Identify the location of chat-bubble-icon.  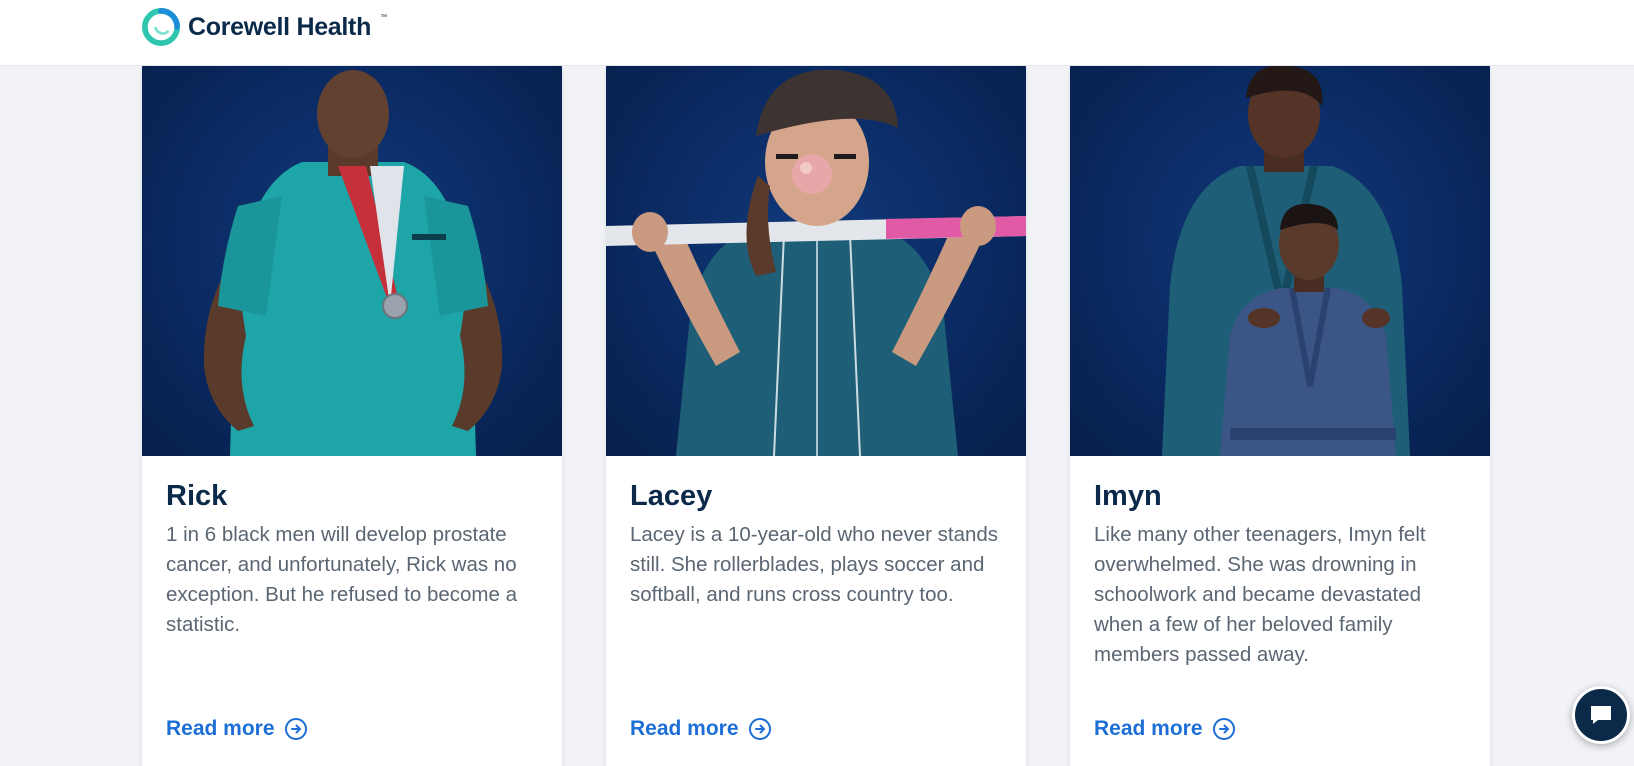
(1601, 715).